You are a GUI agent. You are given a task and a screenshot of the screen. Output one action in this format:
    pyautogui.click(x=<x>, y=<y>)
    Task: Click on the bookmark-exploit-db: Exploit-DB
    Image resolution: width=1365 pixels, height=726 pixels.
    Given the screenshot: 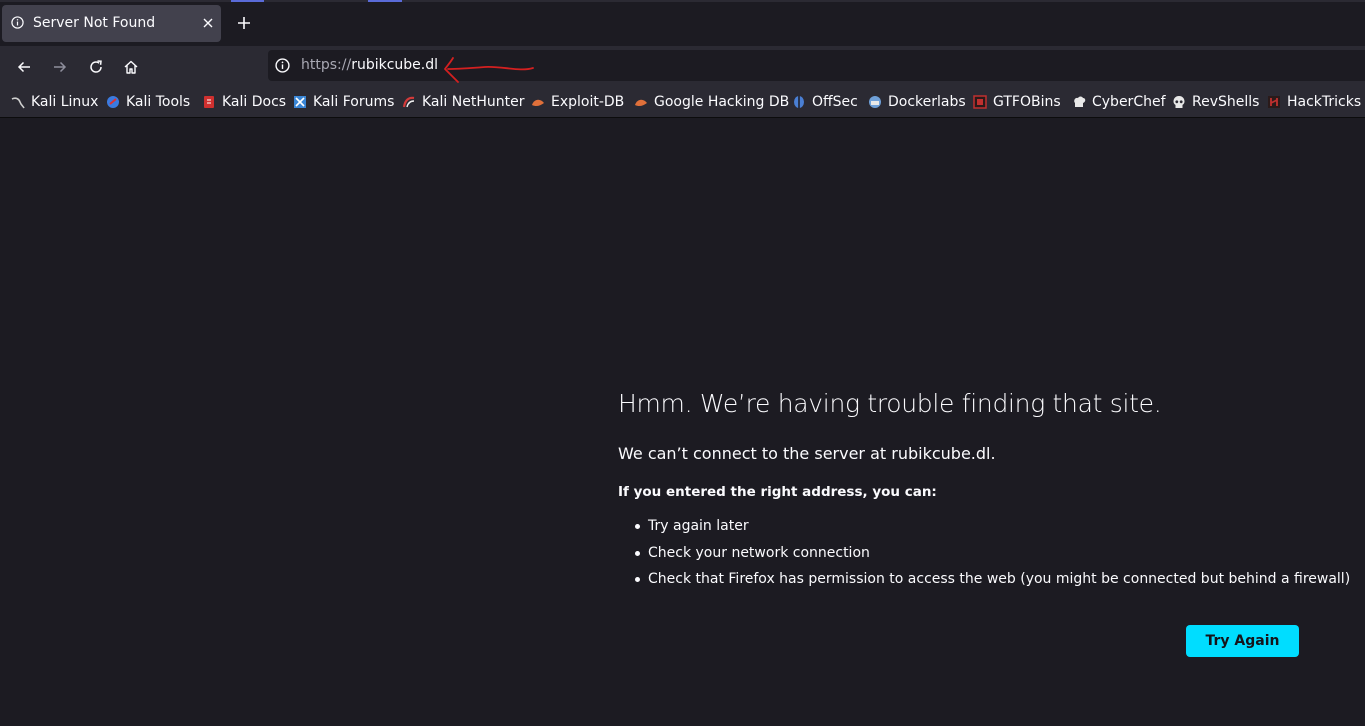 What is the action you would take?
    pyautogui.click(x=577, y=102)
    